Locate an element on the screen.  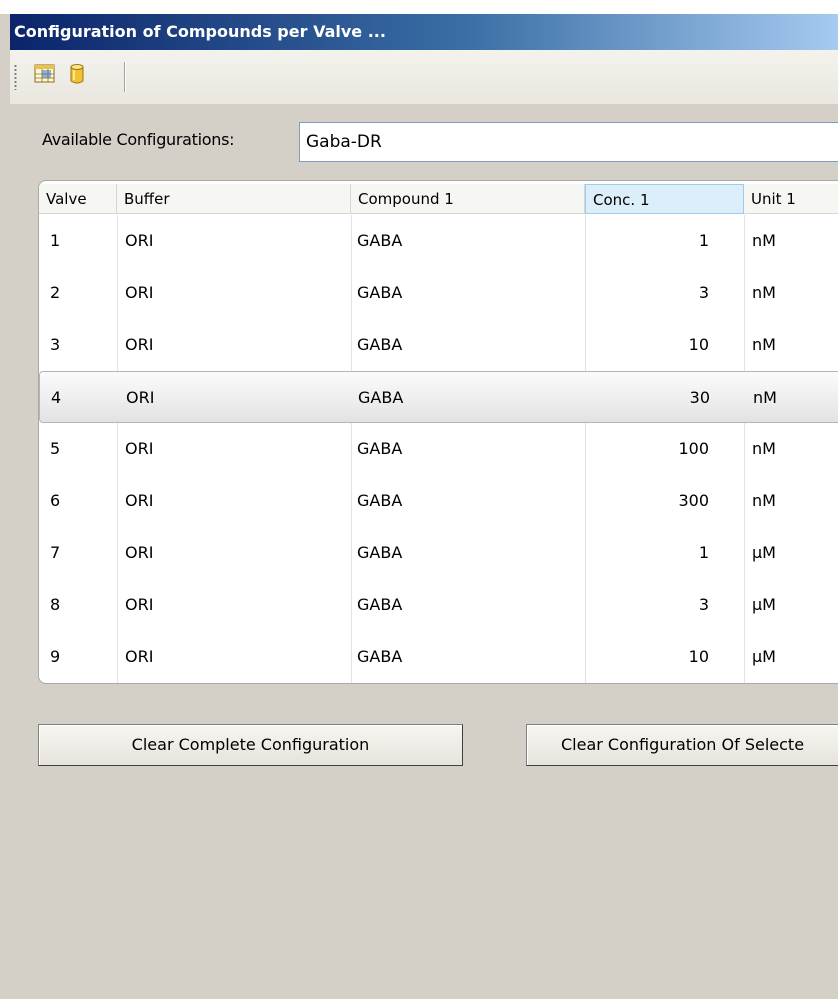
top-strip is located at coordinates (419, 7).